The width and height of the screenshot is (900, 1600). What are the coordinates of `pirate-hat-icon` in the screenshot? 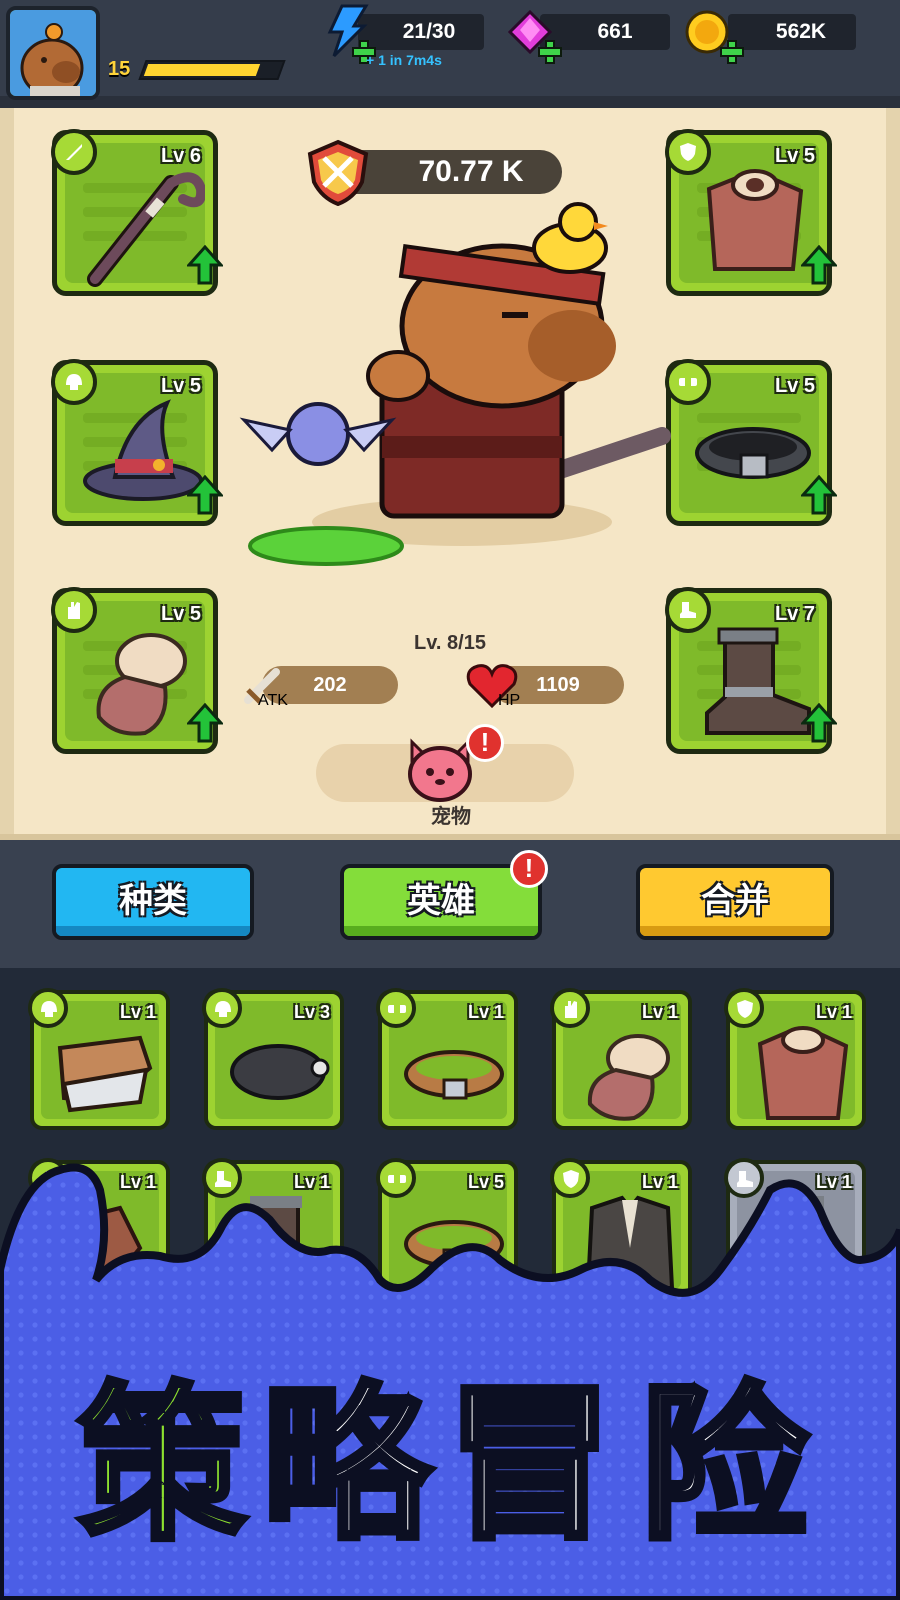 It's located at (280, 1072).